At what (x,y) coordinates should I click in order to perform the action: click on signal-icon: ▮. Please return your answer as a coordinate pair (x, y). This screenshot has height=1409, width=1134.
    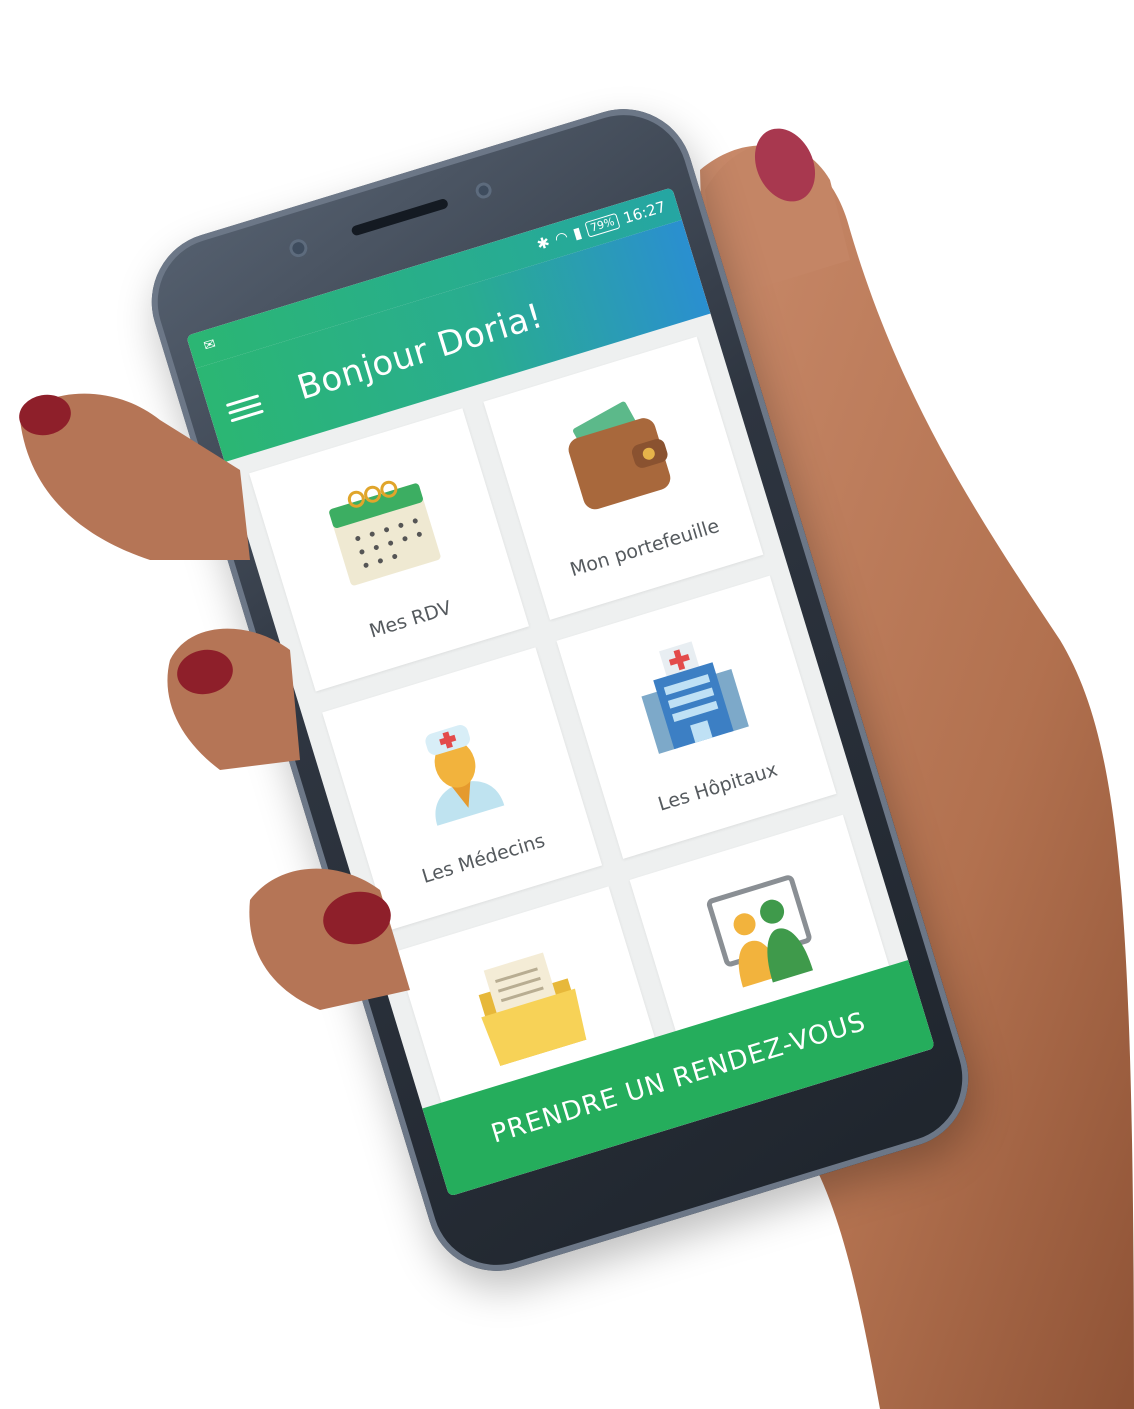
    Looking at the image, I should click on (577, 233).